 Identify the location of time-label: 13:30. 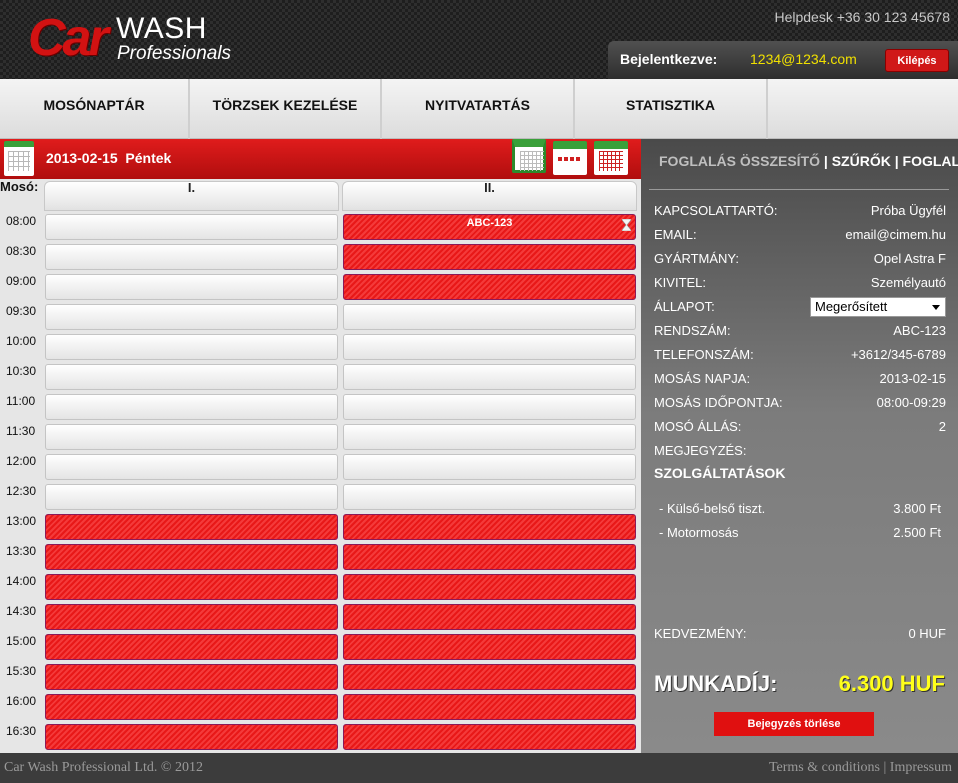
(21, 551).